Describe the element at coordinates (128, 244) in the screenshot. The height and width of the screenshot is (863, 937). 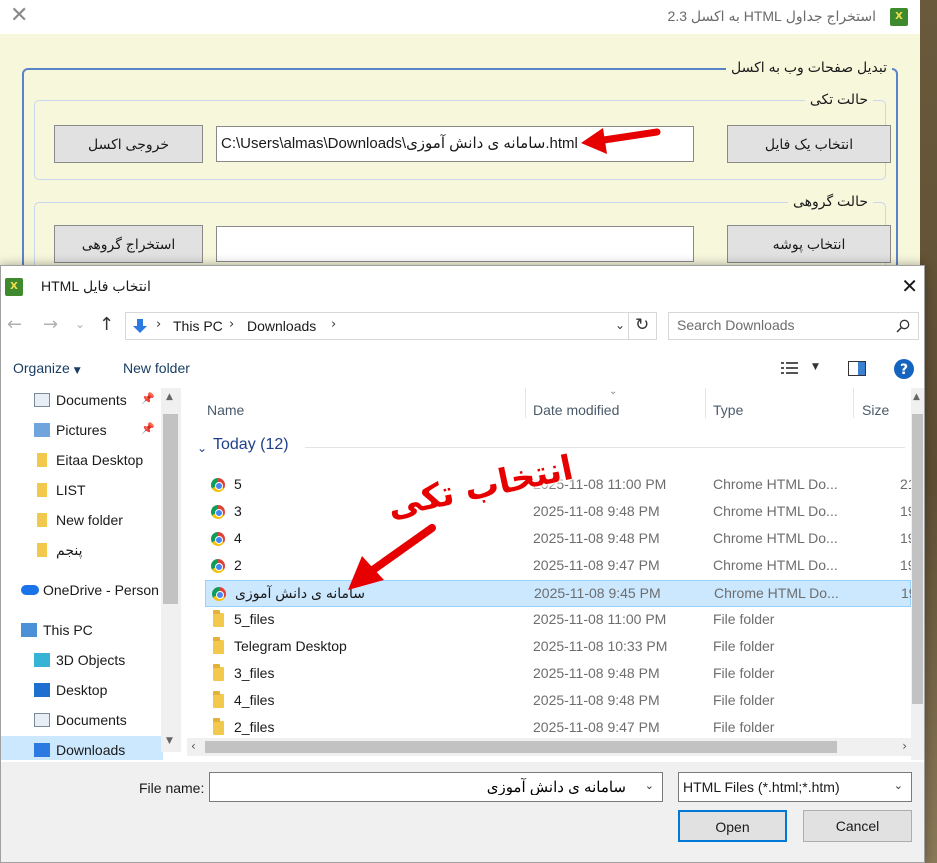
I see `batch-extract-button: استخراج گروهی` at that location.